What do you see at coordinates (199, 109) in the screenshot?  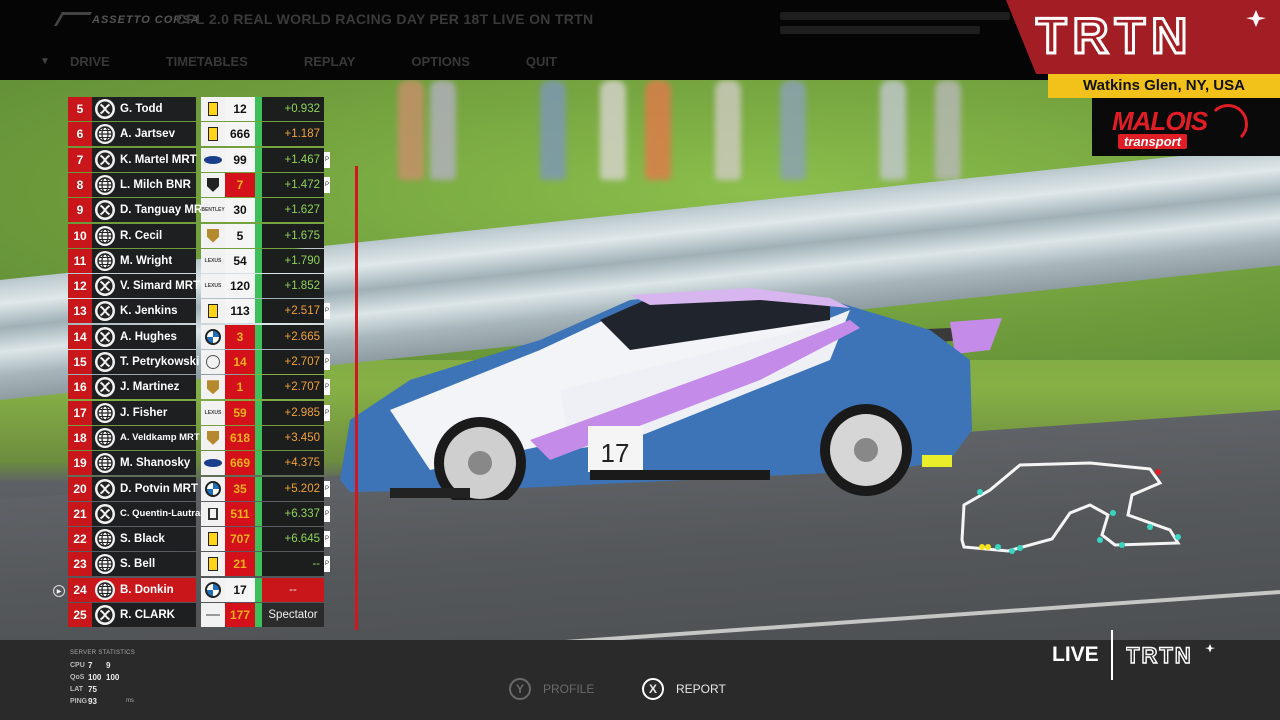 I see `standings-row: 5 G. Todd 12 +0.932` at bounding box center [199, 109].